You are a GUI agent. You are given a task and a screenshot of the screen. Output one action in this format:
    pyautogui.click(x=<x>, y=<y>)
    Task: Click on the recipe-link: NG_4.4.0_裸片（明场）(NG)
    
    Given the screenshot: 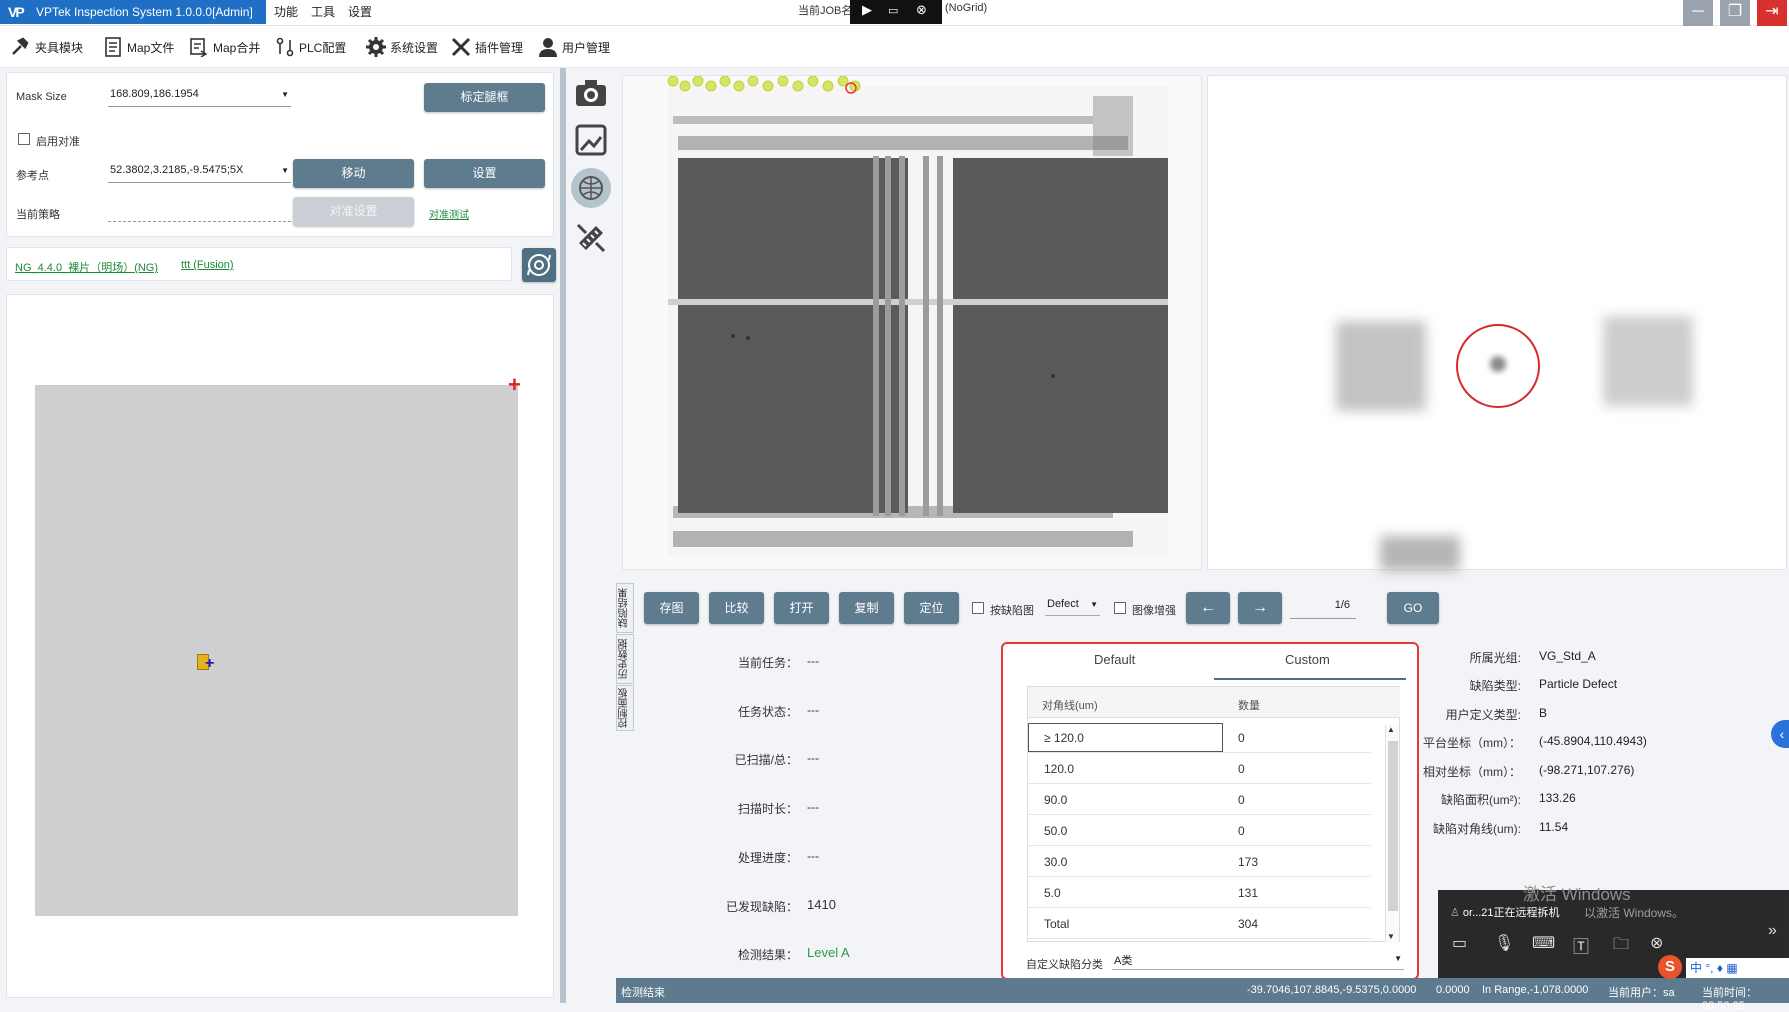 What is the action you would take?
    pyautogui.click(x=86, y=267)
    